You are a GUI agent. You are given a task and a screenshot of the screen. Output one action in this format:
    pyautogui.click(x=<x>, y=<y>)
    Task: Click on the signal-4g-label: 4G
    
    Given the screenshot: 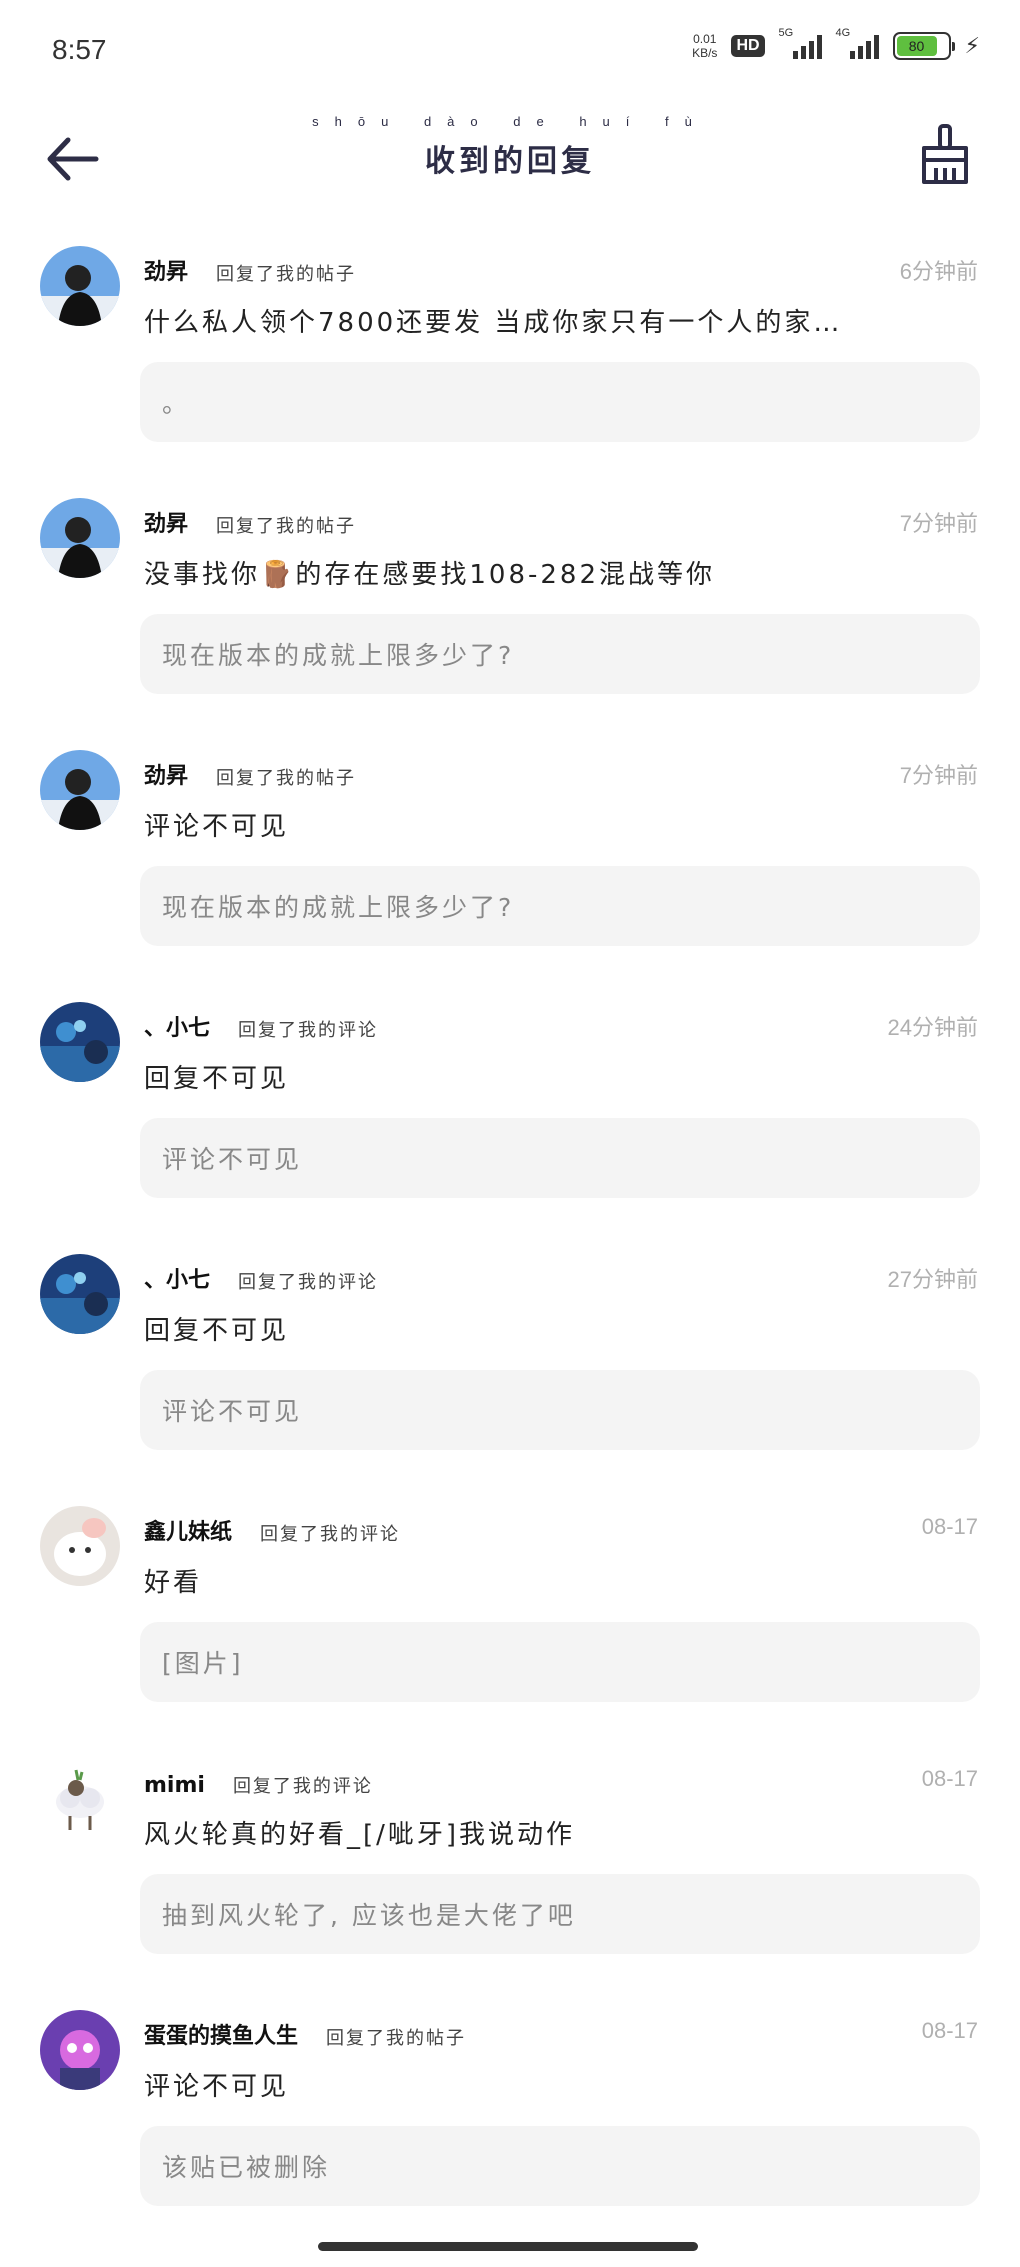 What is the action you would take?
    pyautogui.click(x=843, y=33)
    